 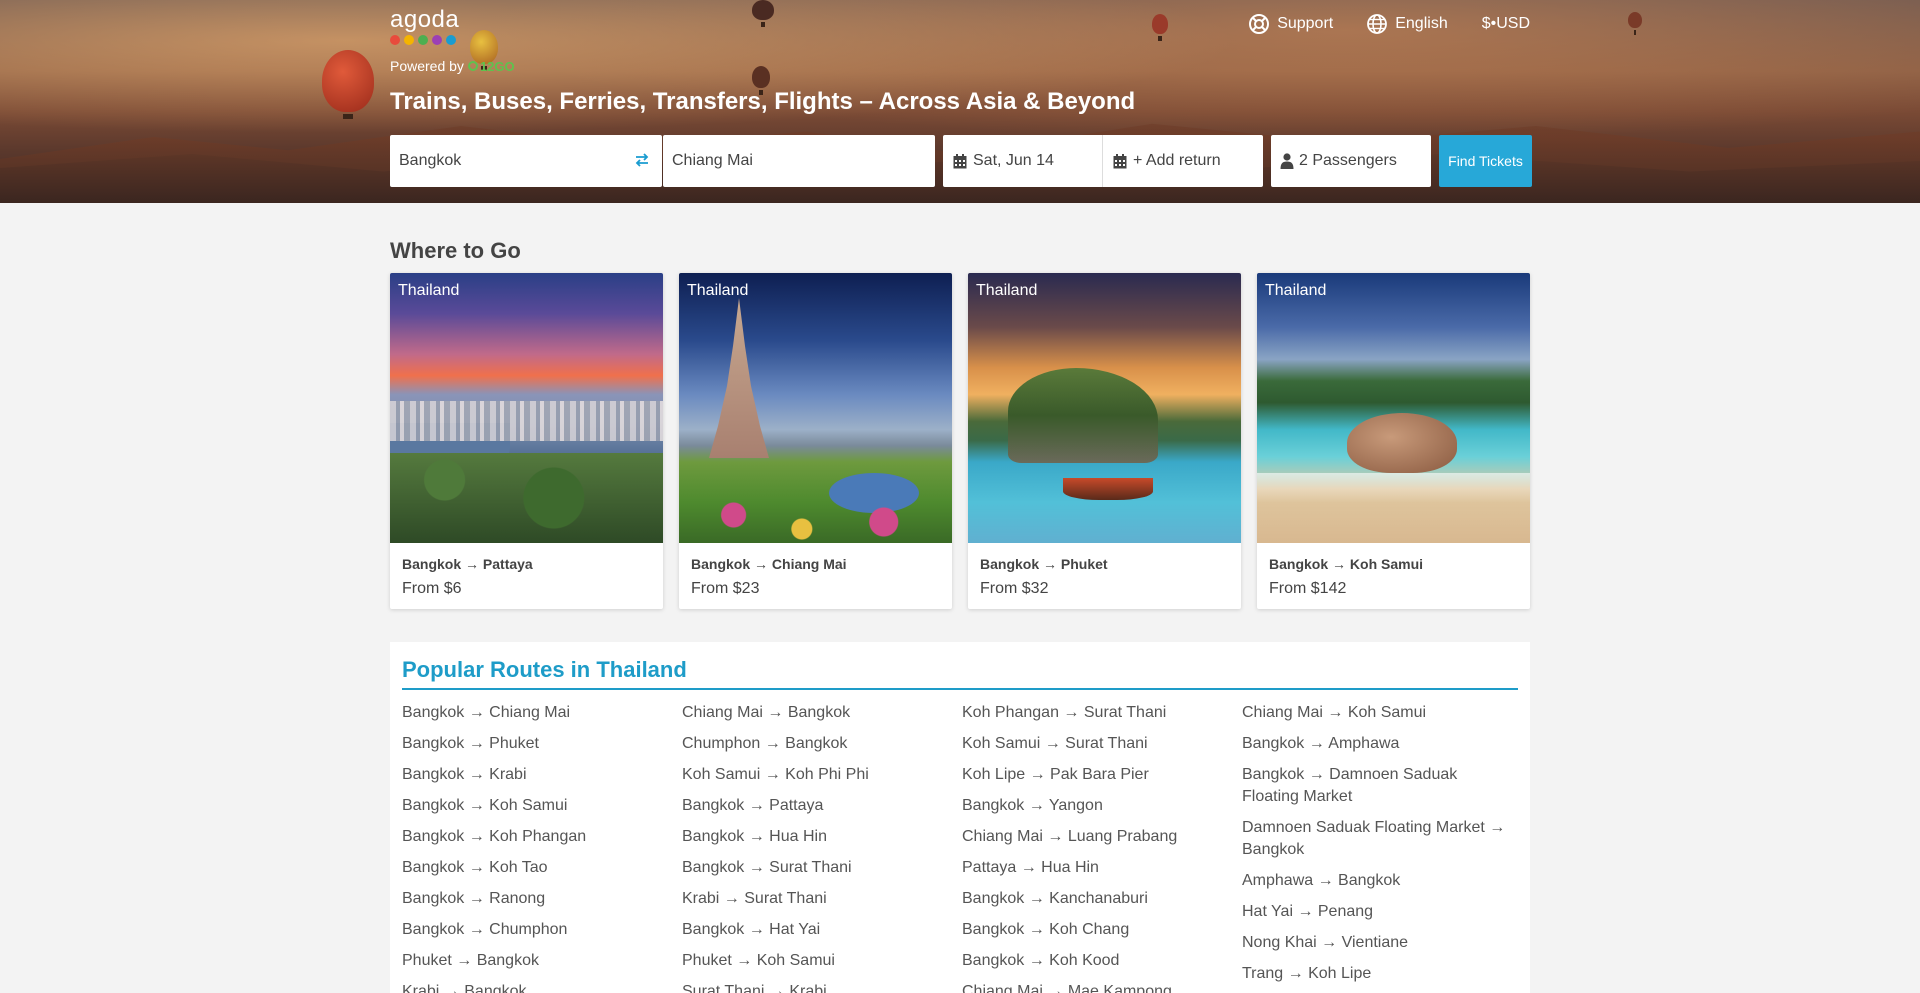 I want to click on card-route: Bangkok → Koh Samui, so click(x=1346, y=564).